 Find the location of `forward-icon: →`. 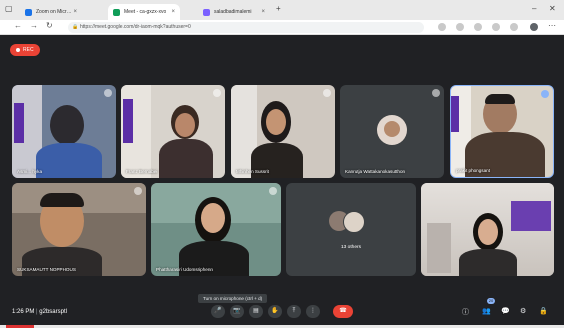

forward-icon: → is located at coordinates (34, 25).